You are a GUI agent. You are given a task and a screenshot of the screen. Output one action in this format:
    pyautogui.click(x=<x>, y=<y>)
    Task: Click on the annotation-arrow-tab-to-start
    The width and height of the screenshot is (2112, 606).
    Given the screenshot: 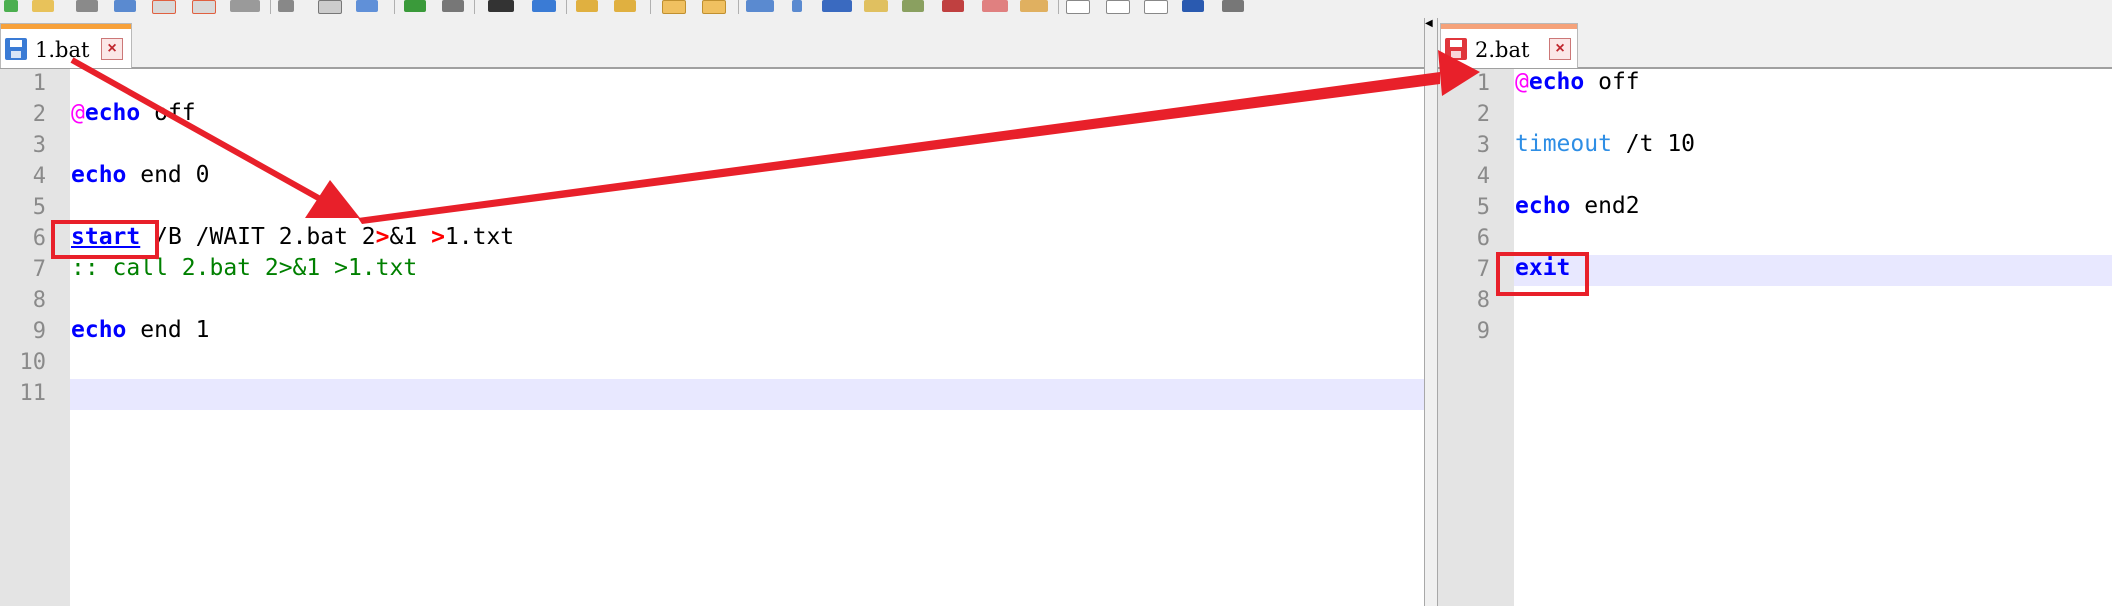 What is the action you would take?
    pyautogui.click(x=197, y=130)
    